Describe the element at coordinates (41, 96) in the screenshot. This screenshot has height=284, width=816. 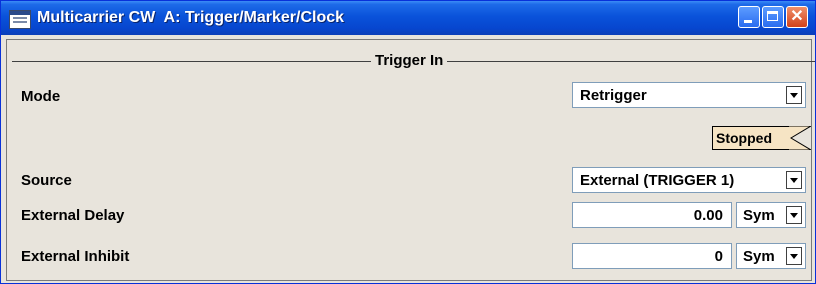
I see `mode-label: Mode` at that location.